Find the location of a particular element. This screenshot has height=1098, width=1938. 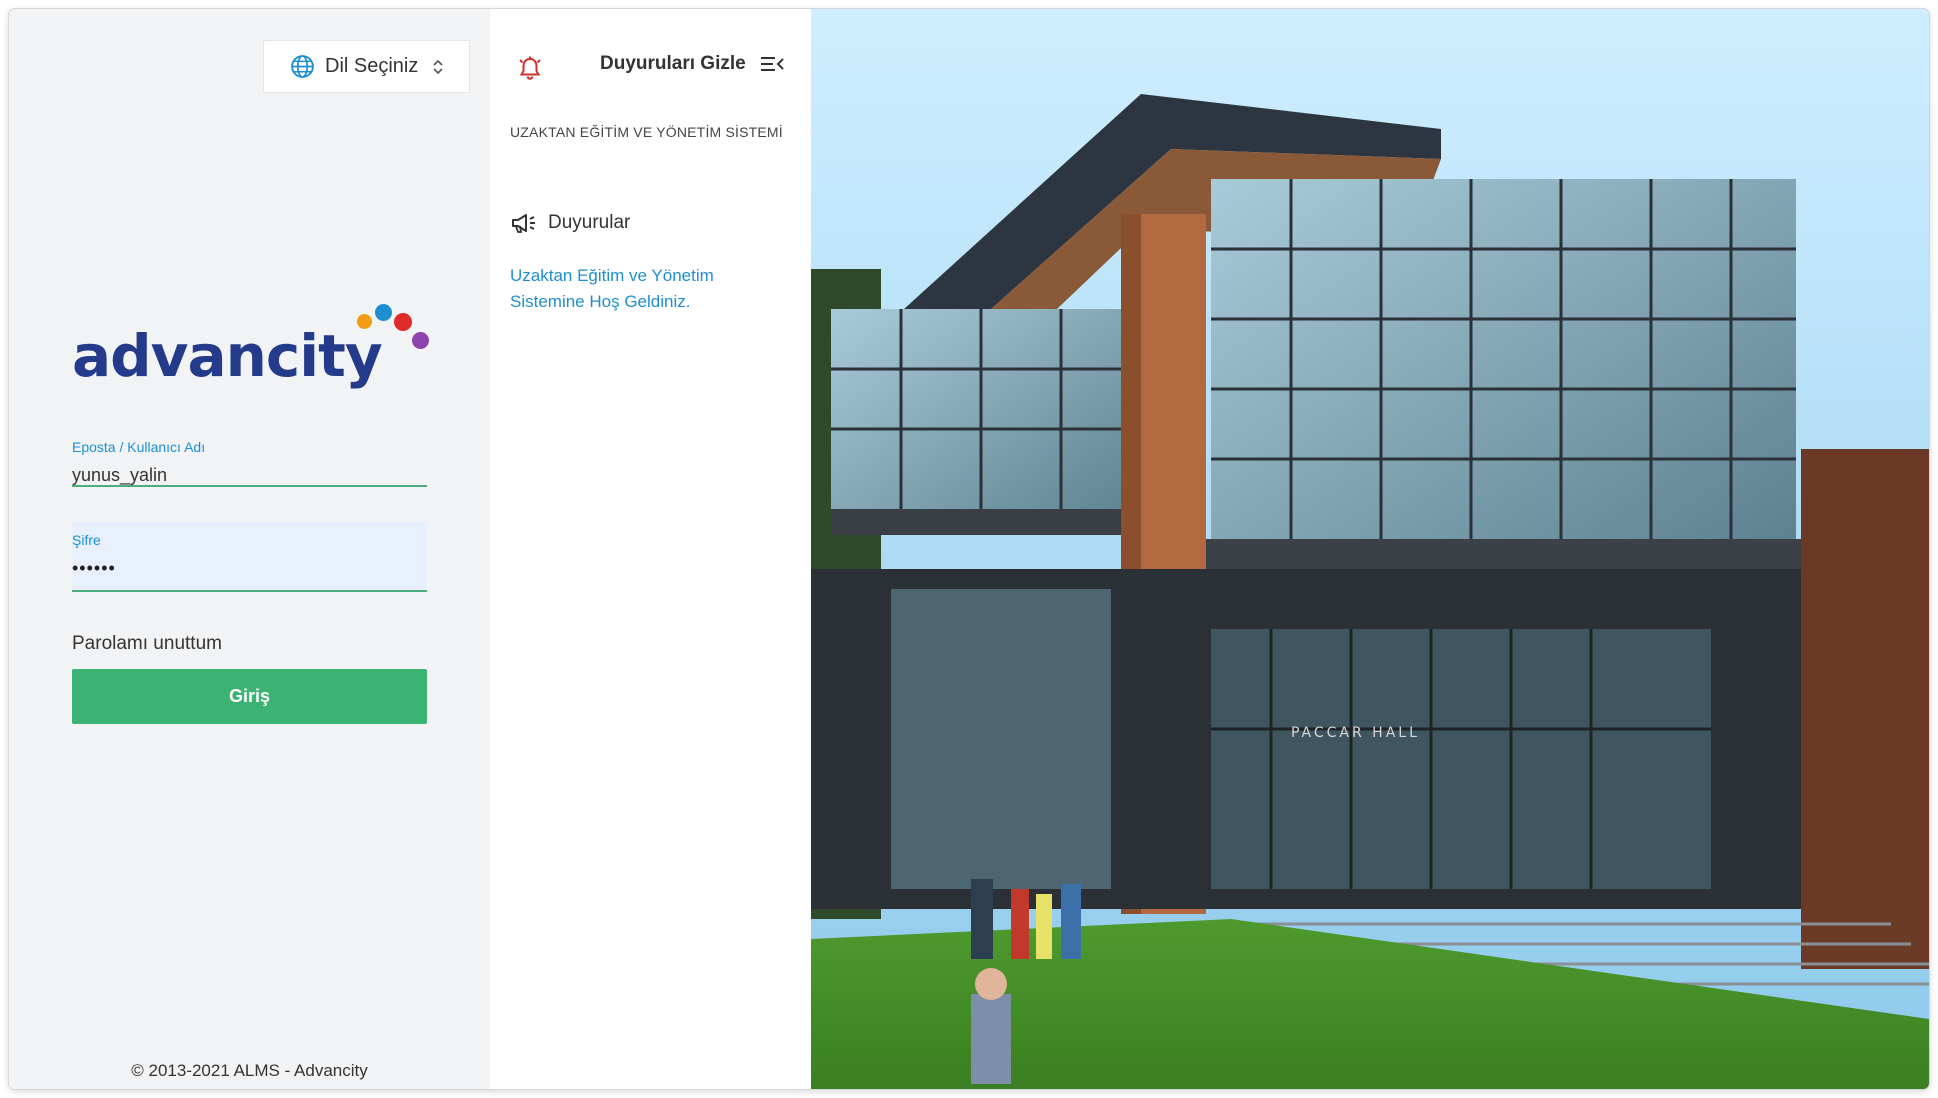

advancity-logo: advancity is located at coordinates (252, 354).